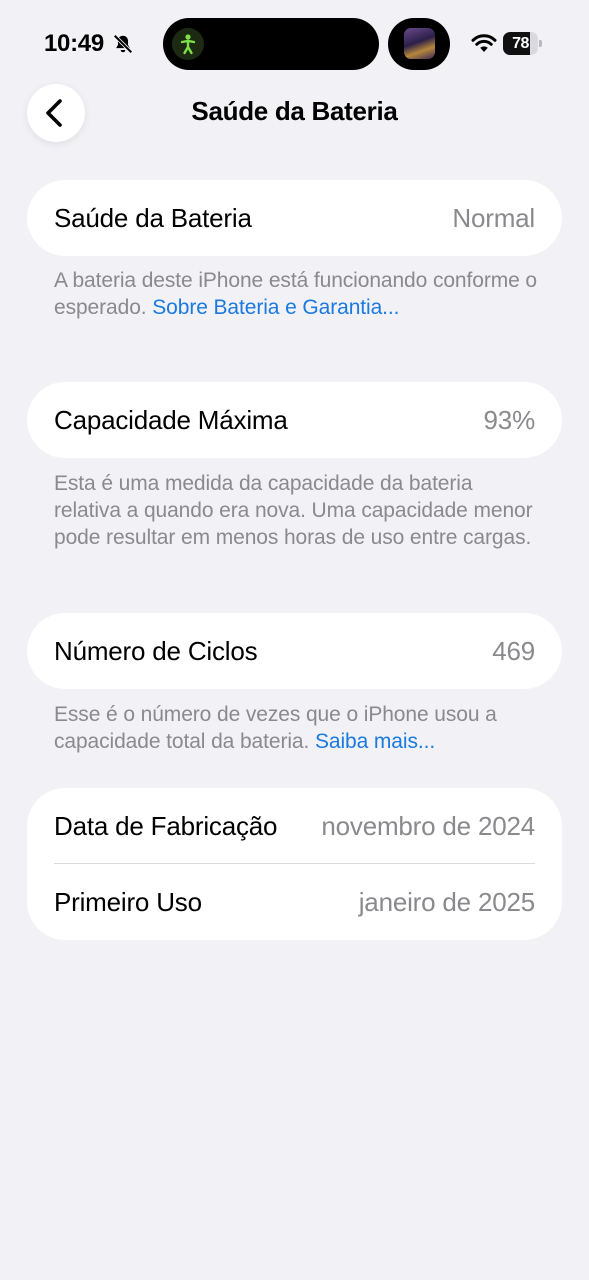 This screenshot has width=589, height=1280. Describe the element at coordinates (294, 902) in the screenshot. I see `first-use-row: Primeiro Uso janeiro de 2025` at that location.